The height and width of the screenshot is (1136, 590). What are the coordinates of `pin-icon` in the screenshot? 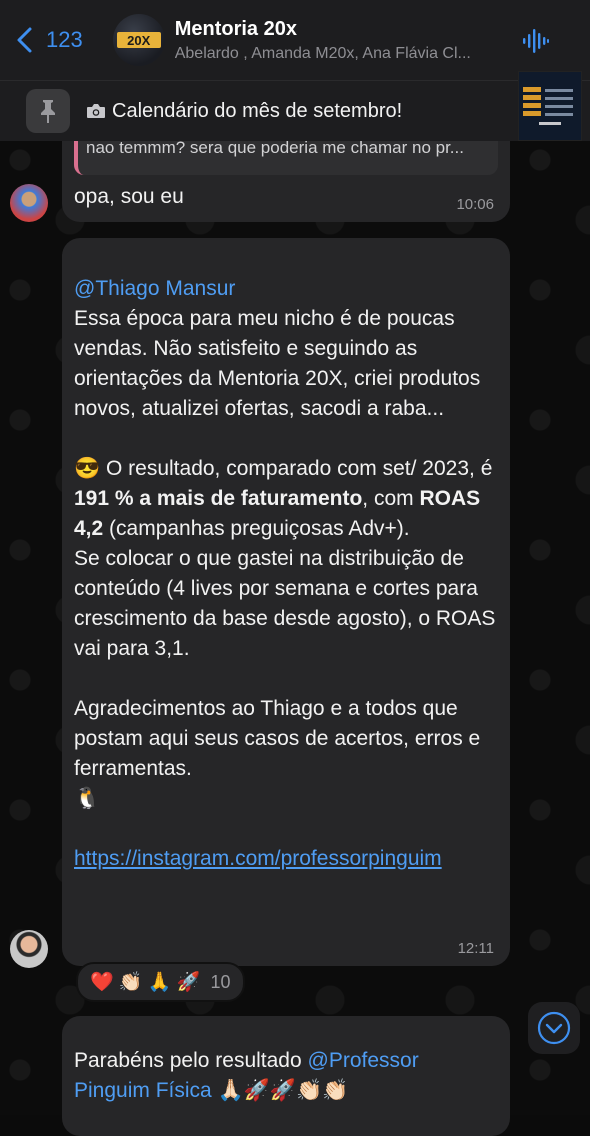 It's located at (48, 111).